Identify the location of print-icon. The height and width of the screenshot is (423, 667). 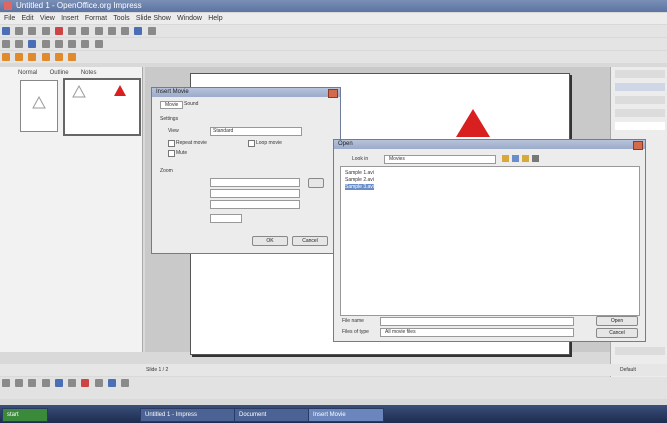
(45, 31).